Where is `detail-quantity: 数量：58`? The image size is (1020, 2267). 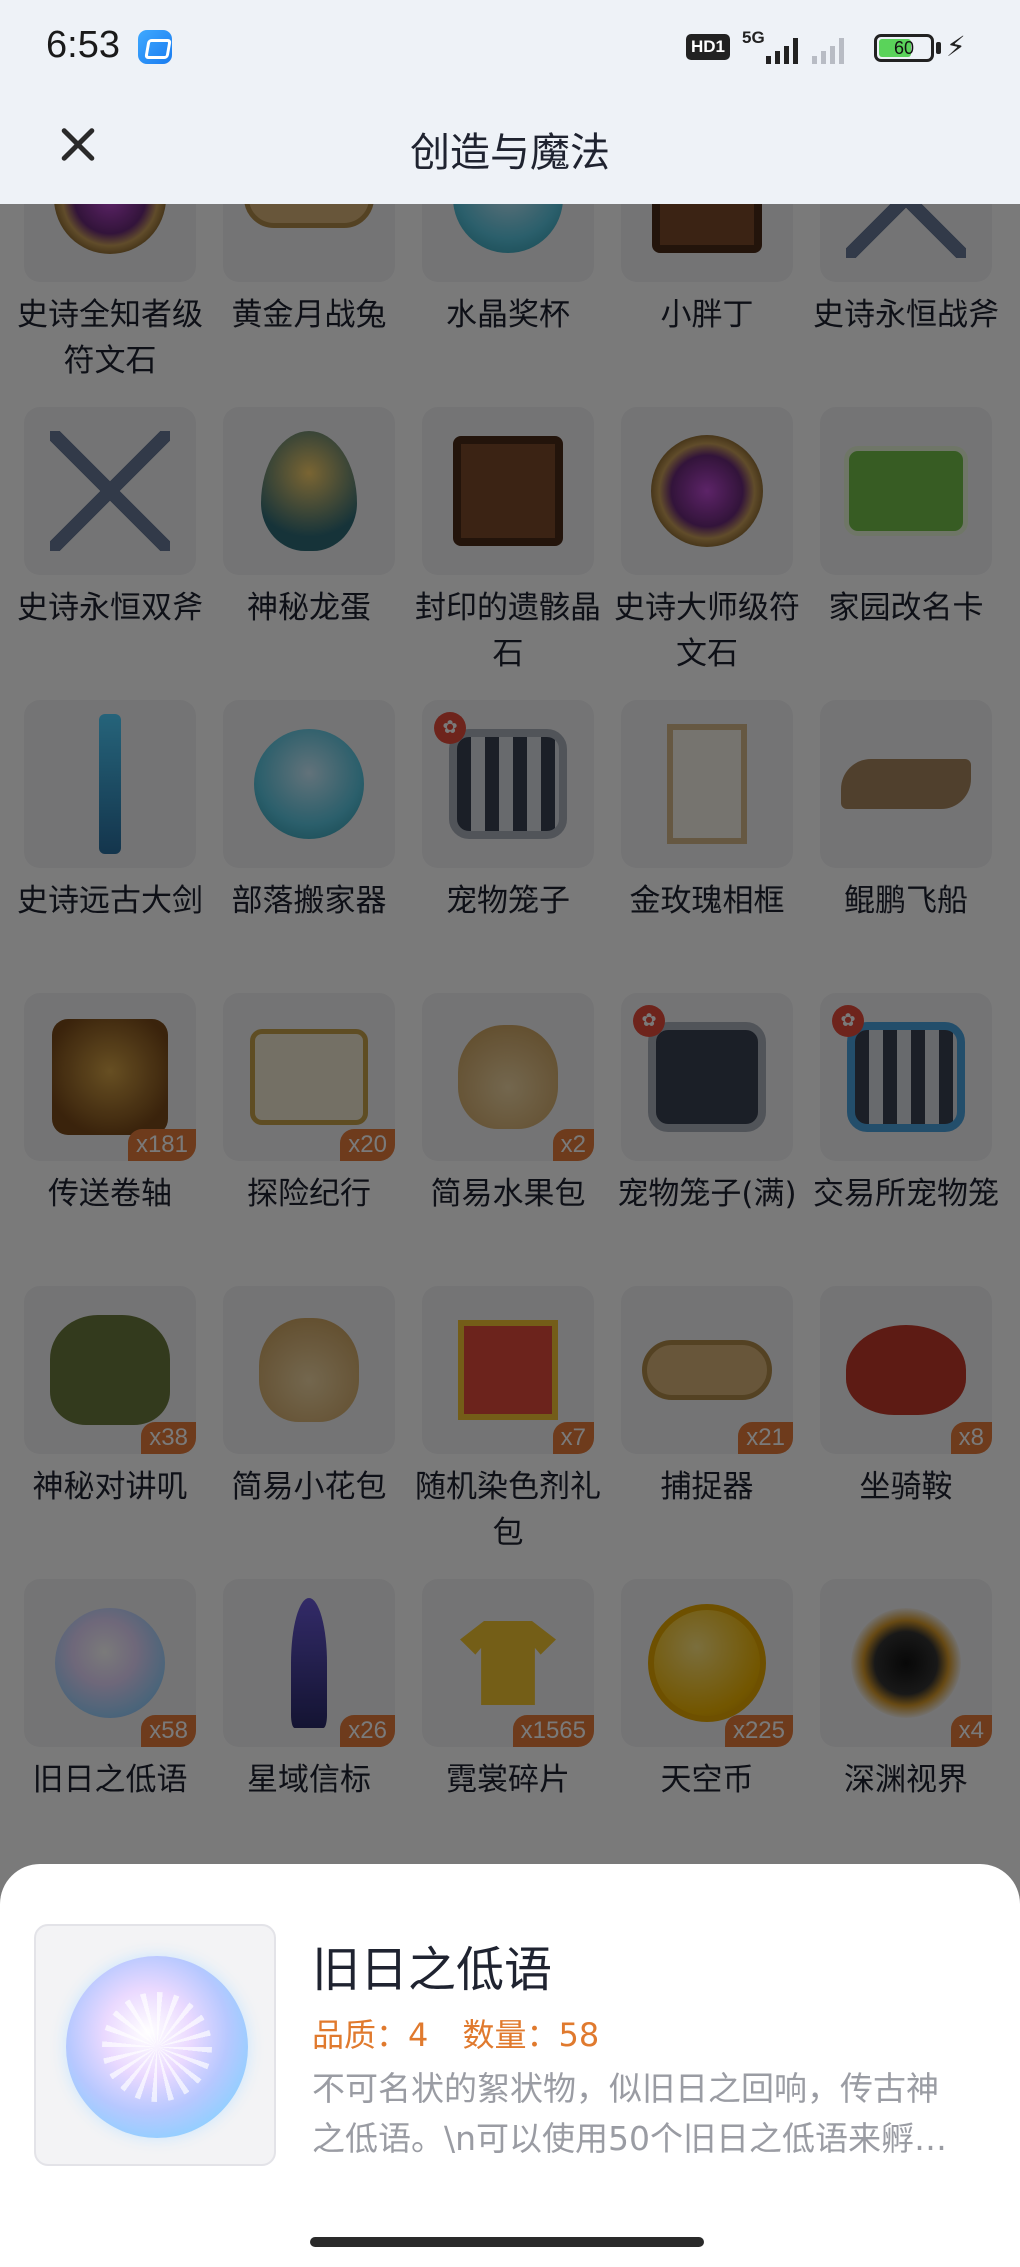 detail-quantity: 数量：58 is located at coordinates (531, 2035).